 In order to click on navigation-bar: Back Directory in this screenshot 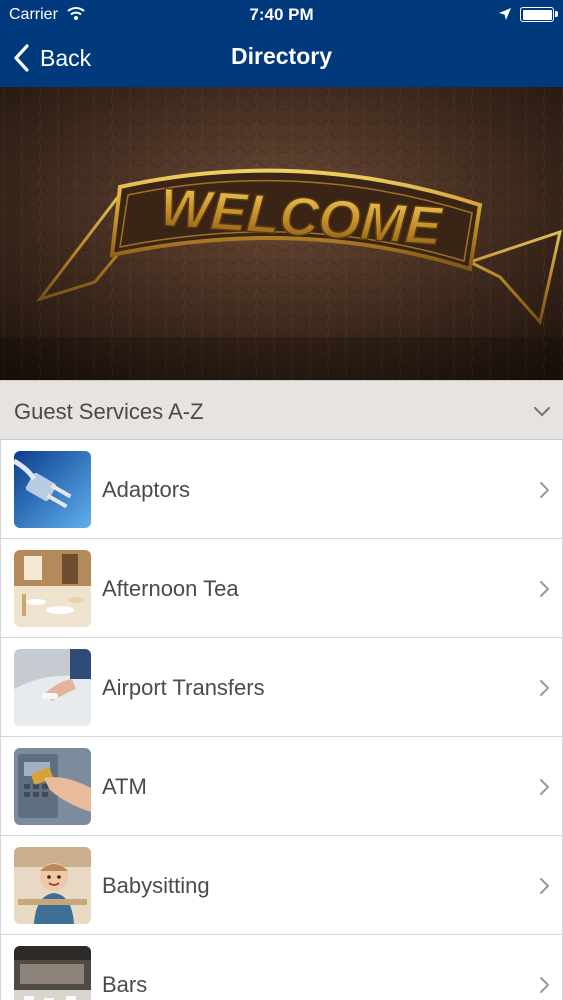, I will do `click(281, 58)`.